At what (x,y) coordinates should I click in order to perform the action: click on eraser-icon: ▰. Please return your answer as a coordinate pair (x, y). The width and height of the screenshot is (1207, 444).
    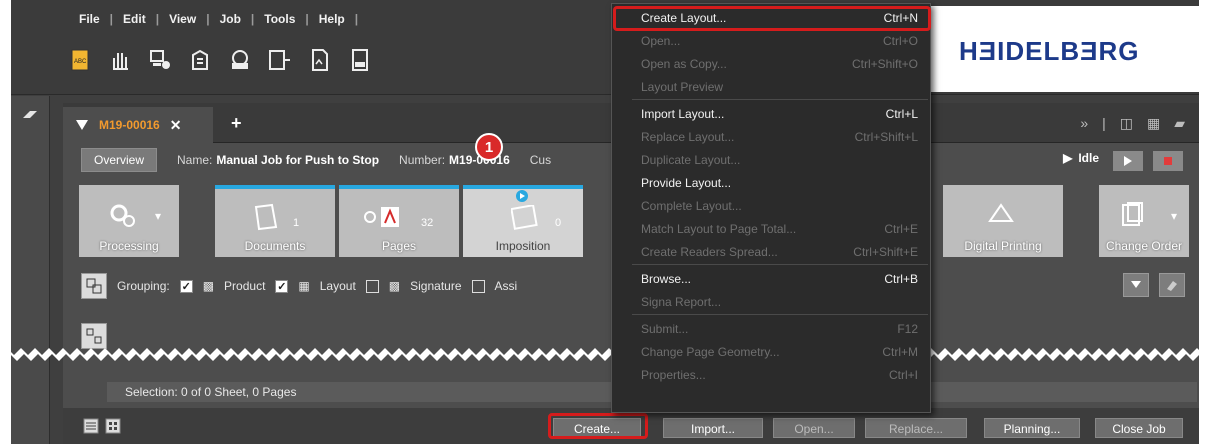
    Looking at the image, I should click on (1179, 123).